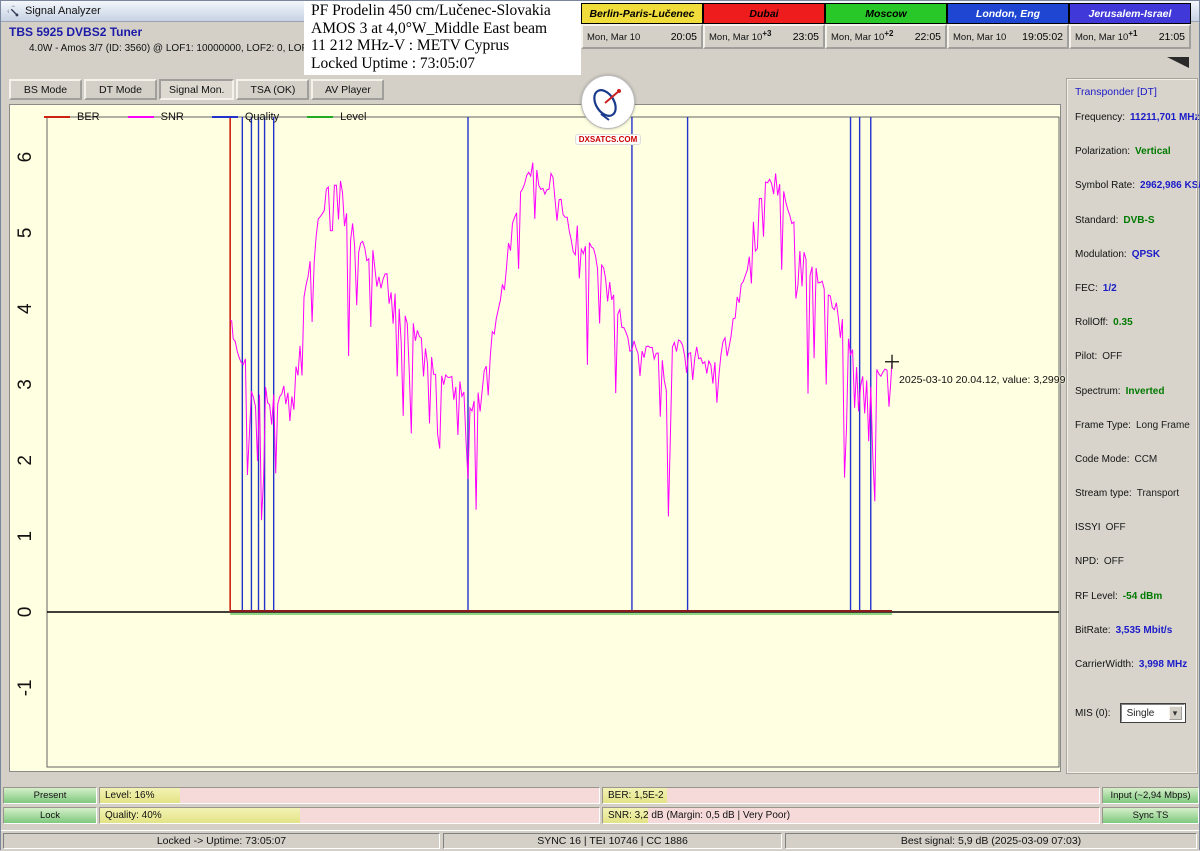 The width and height of the screenshot is (1200, 851). I want to click on tp-row-carrier-width: CarrierWidth: 3,998 MHz, so click(1132, 665).